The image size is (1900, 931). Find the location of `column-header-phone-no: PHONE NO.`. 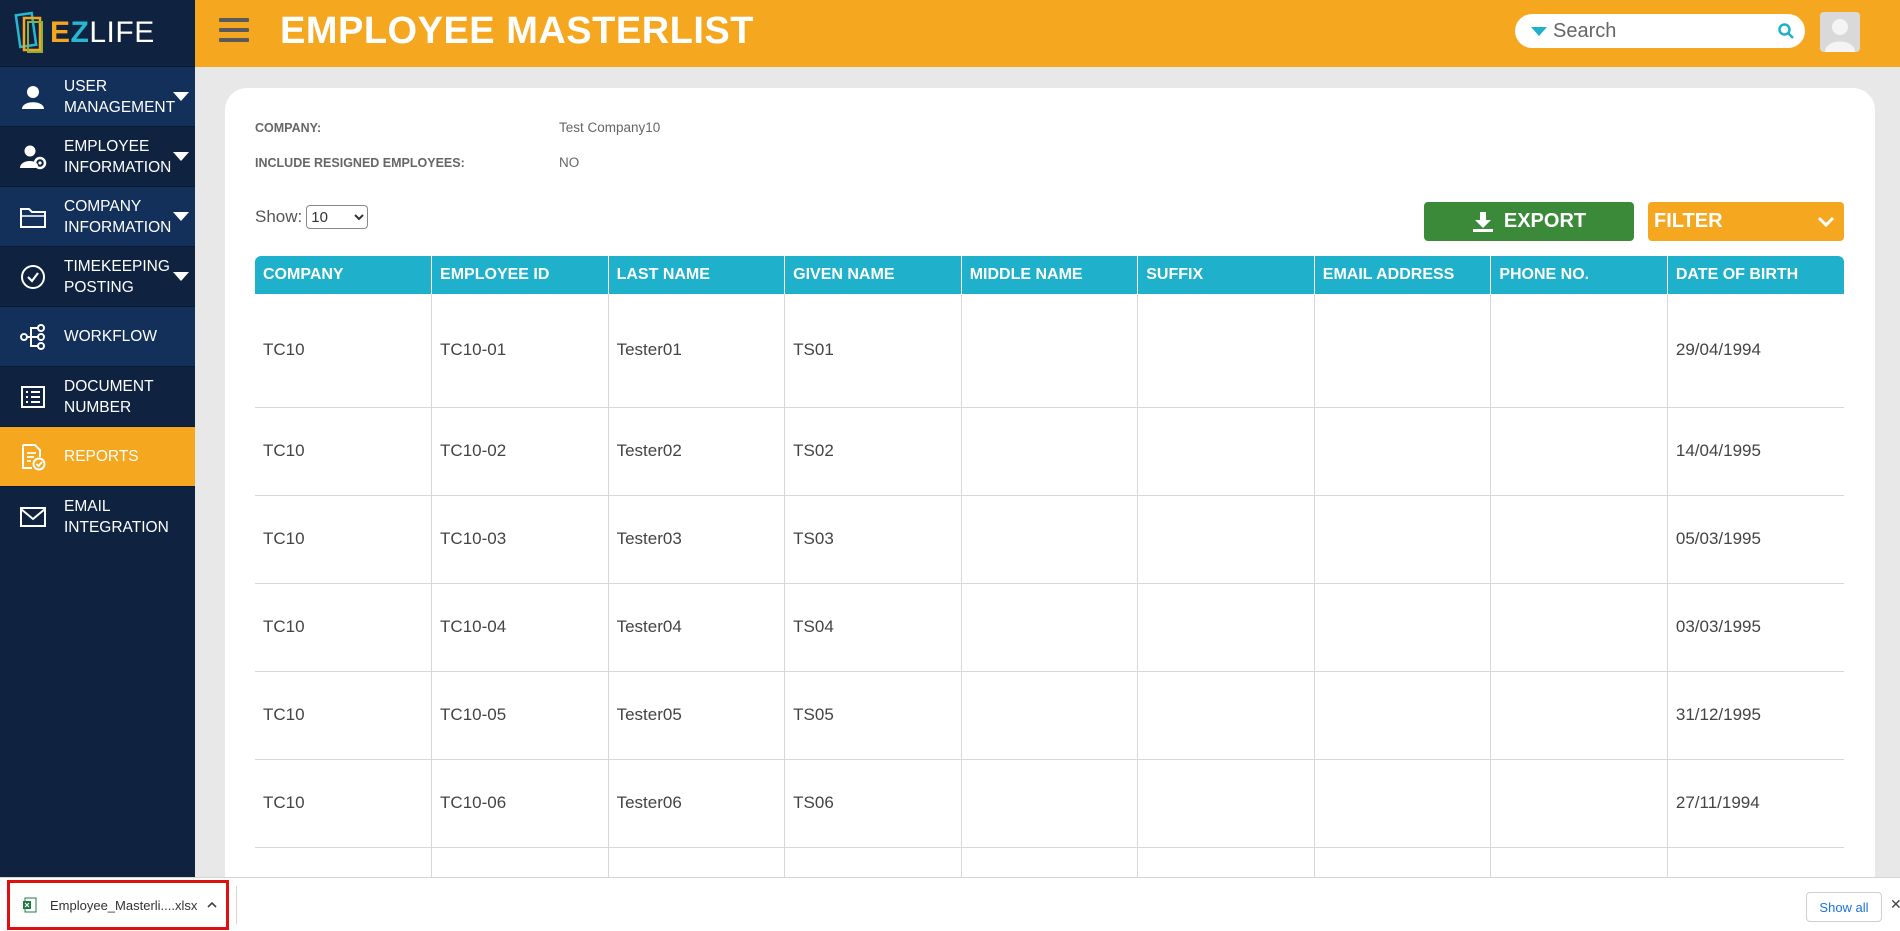

column-header-phone-no: PHONE NO. is located at coordinates (1579, 275).